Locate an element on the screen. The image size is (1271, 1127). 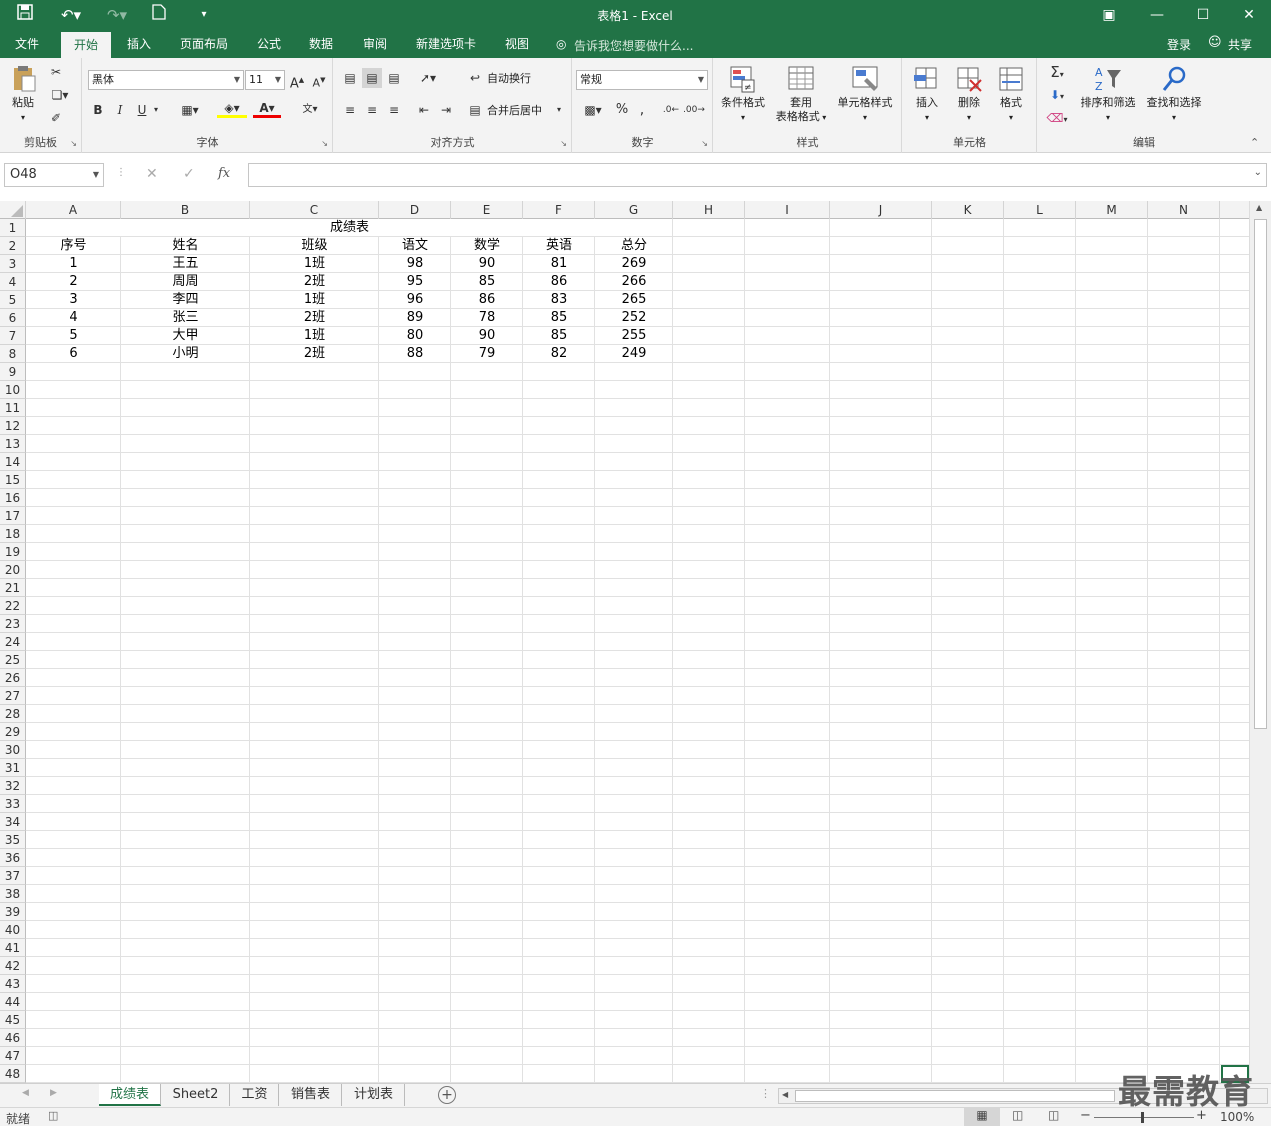
row-header: 6 is located at coordinates (13, 318).